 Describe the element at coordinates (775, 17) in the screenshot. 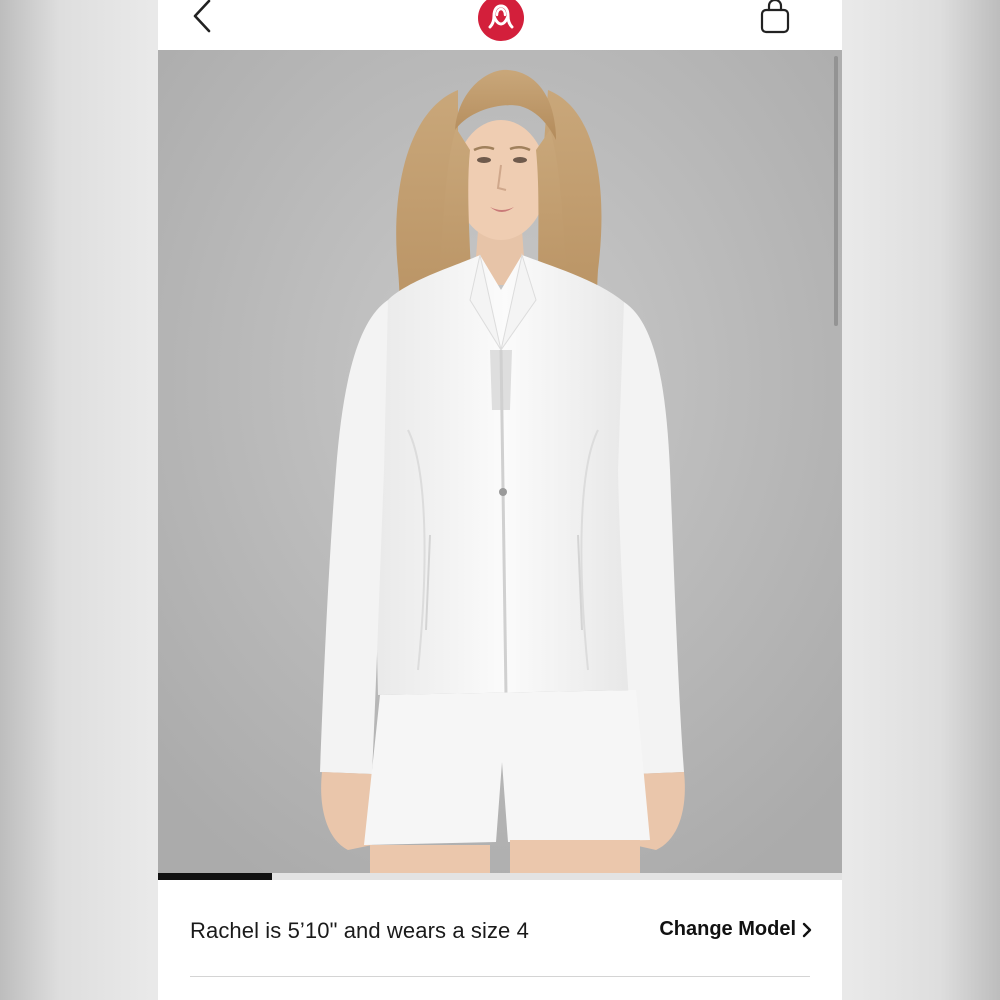

I see `shopping-bag-icon` at that location.